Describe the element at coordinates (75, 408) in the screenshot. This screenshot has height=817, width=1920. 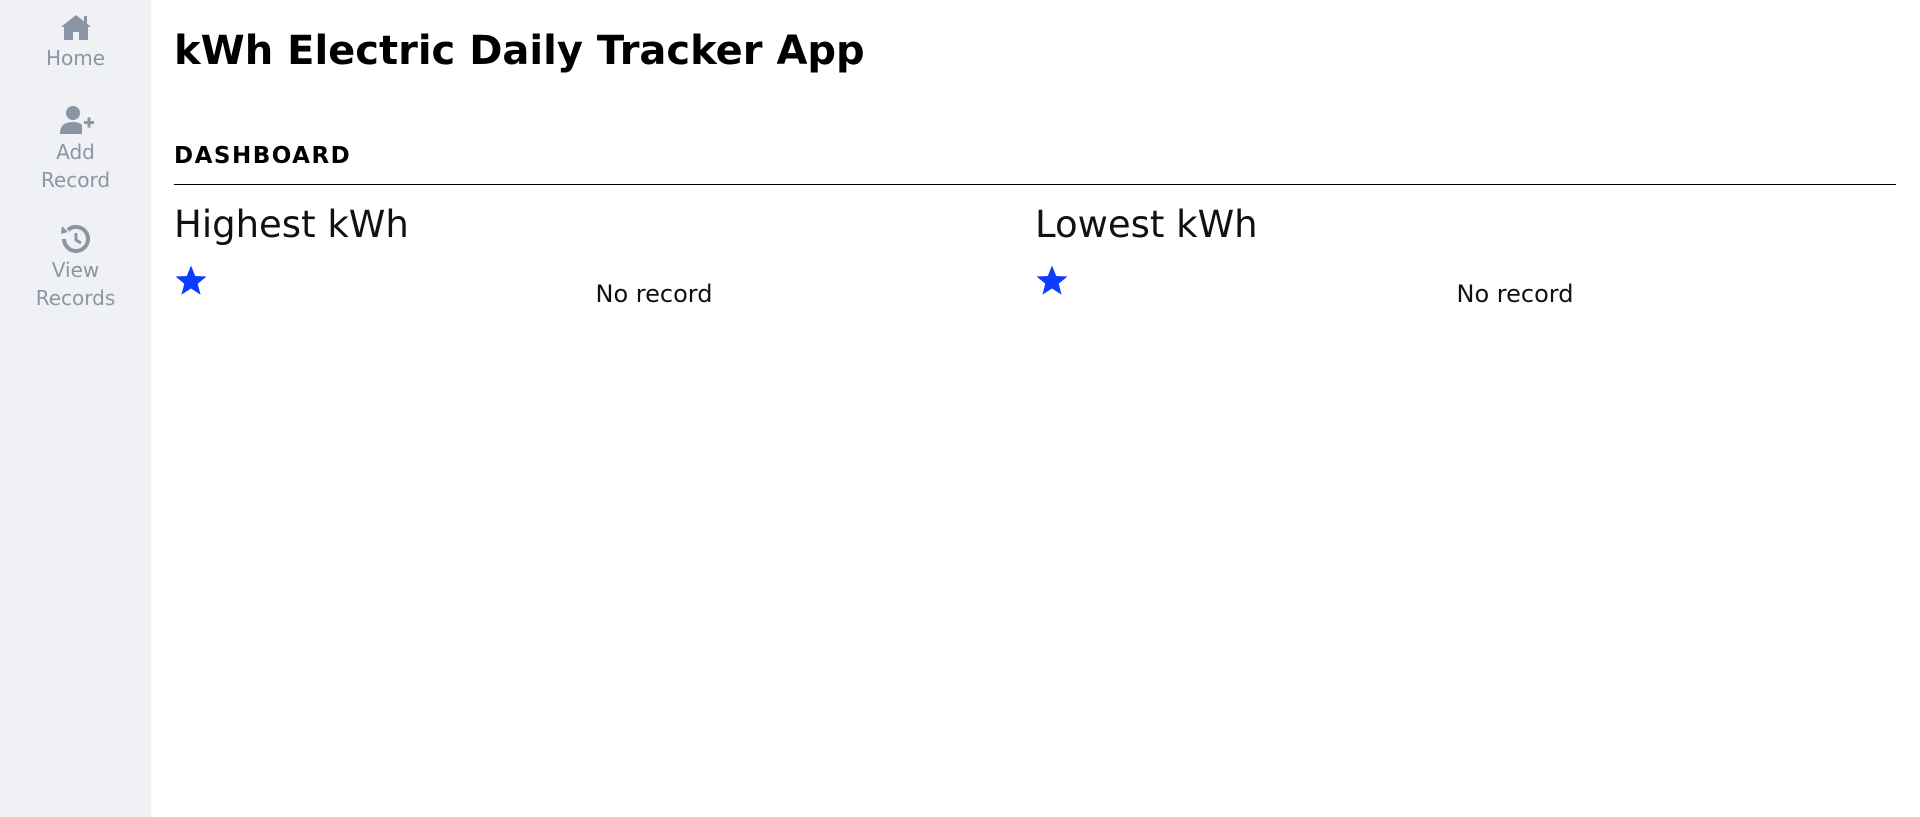
I see `sidebar: Home Add Record View Records` at that location.